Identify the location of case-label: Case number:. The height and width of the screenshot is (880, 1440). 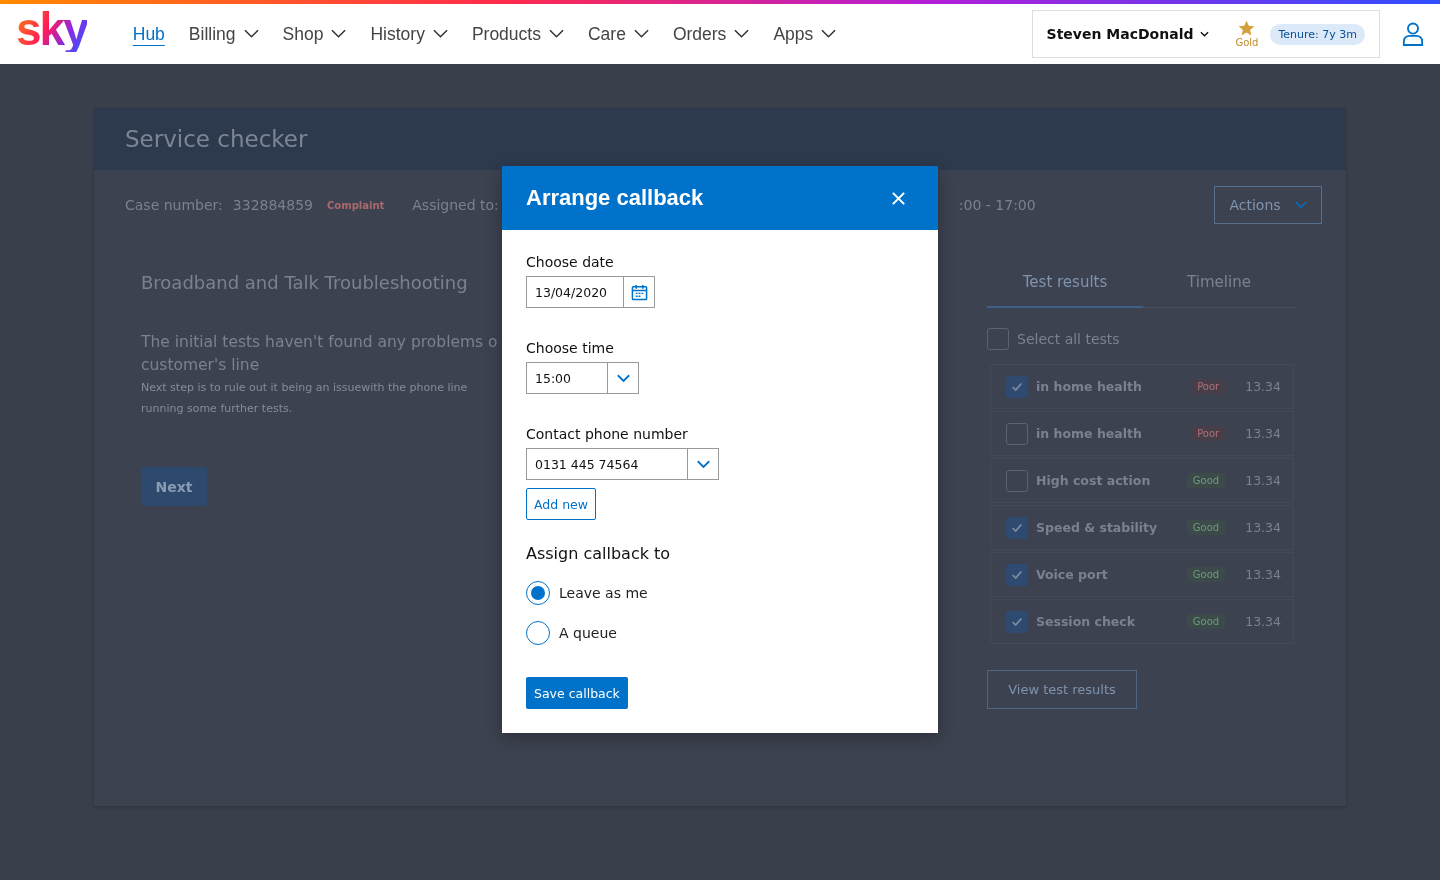
(174, 205).